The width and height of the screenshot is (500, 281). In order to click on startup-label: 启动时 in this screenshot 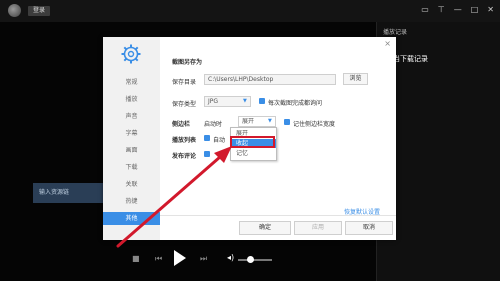, I will do `click(213, 124)`.